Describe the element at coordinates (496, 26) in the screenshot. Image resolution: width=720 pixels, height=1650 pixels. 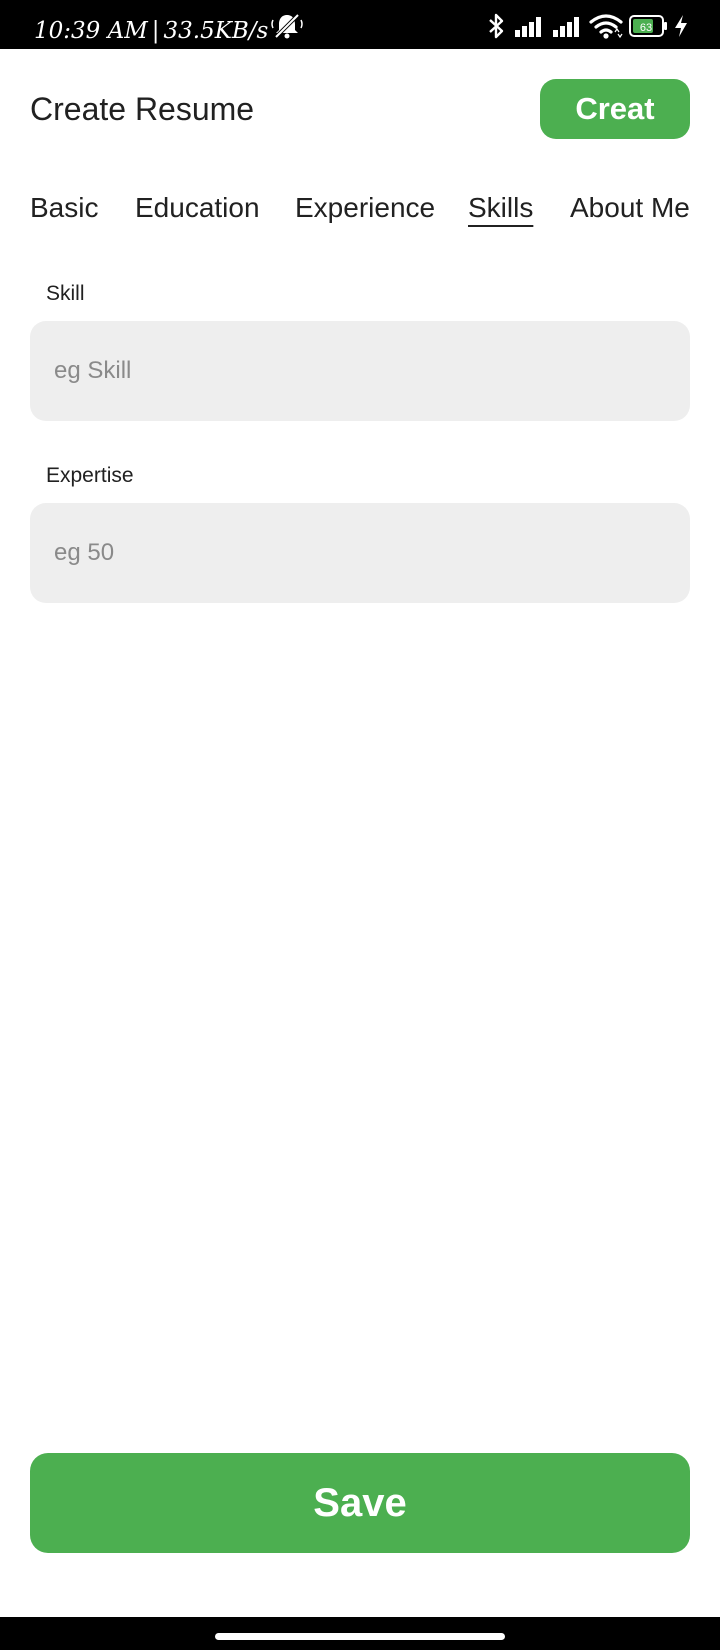
I see `bluetooth-icon` at that location.